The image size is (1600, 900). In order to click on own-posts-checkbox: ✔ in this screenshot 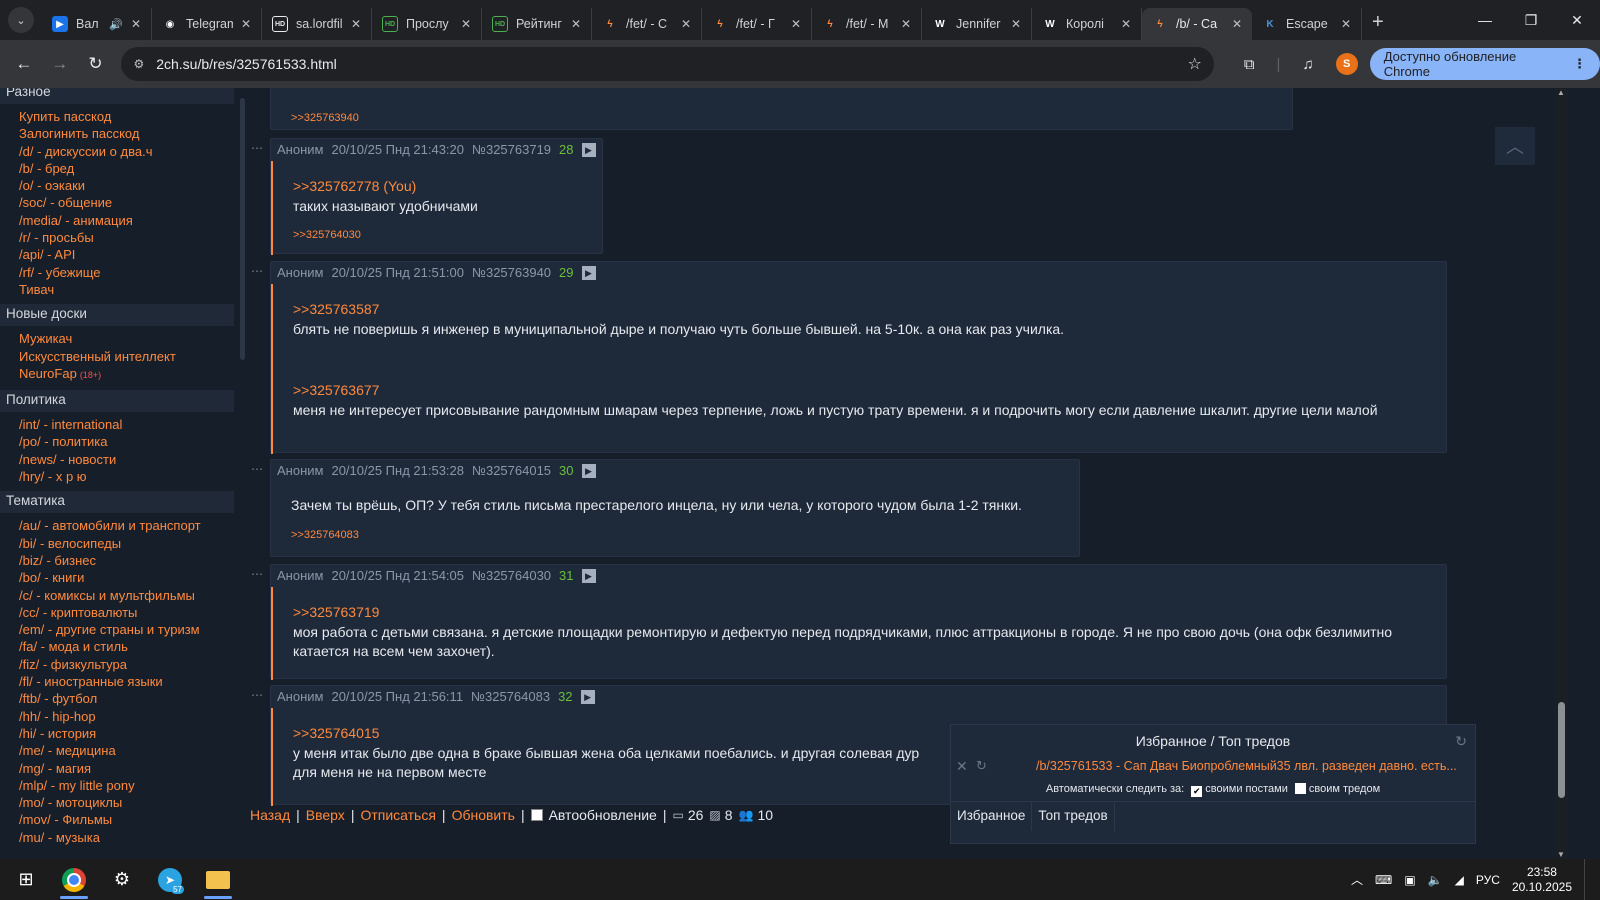, I will do `click(1197, 791)`.